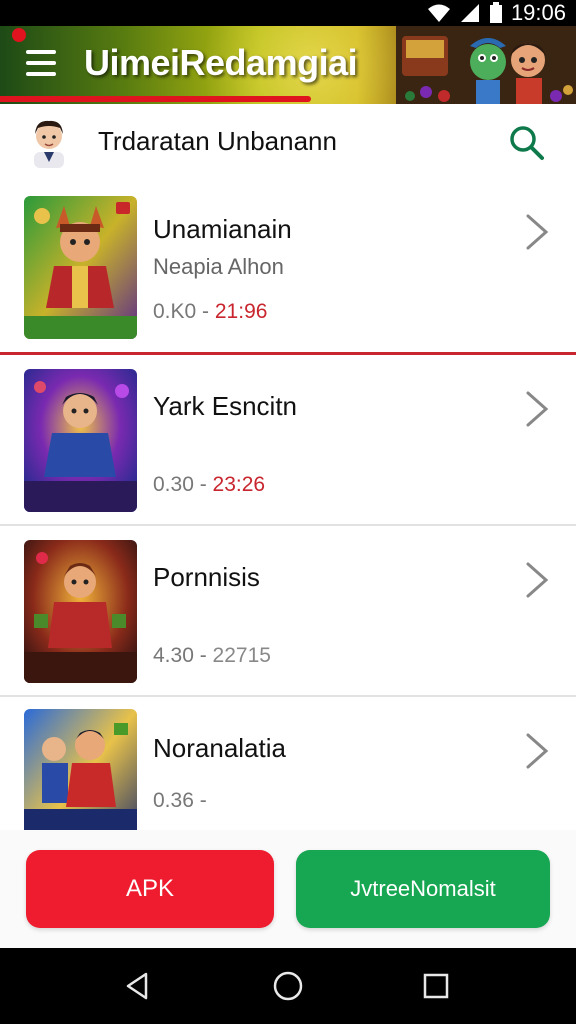 The width and height of the screenshot is (576, 1024). Describe the element at coordinates (288, 13) in the screenshot. I see `status-bar: 19:06` at that location.